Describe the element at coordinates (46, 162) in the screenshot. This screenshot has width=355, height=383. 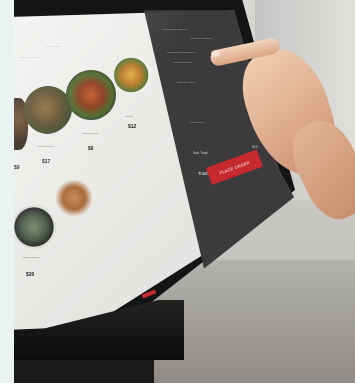
I see `menu-item-price: $17` at that location.